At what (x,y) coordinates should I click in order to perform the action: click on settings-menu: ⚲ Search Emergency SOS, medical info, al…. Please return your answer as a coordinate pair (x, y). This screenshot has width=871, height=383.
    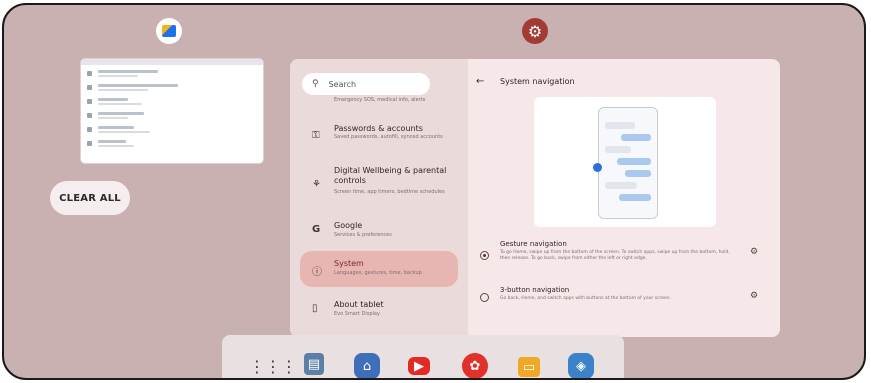
    Looking at the image, I should click on (379, 198).